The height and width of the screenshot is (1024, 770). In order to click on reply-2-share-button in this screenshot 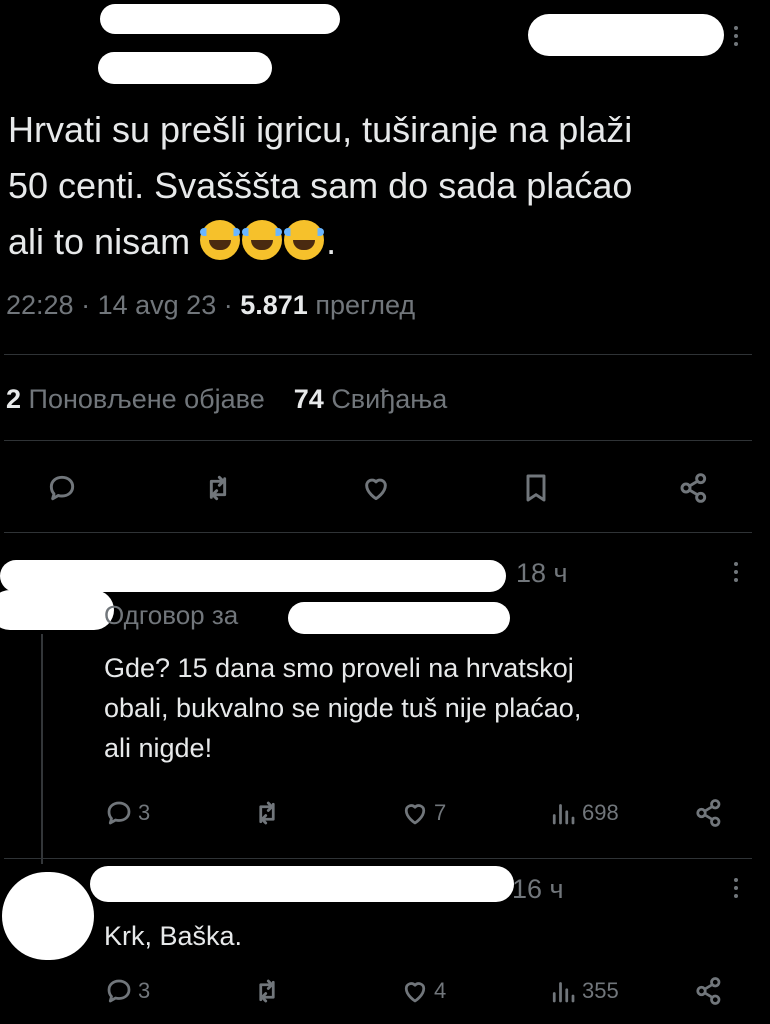, I will do `click(709, 991)`.